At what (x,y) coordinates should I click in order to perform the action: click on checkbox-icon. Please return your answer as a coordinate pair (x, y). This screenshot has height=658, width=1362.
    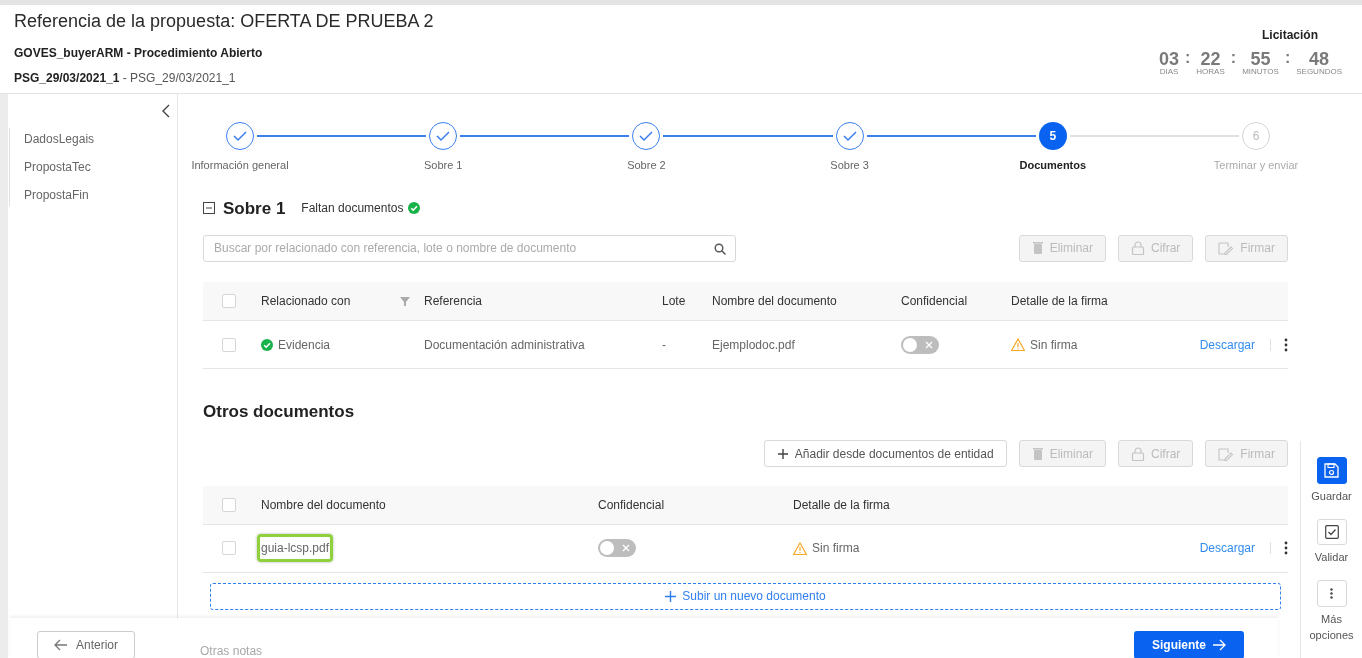
    Looking at the image, I should click on (1331, 532).